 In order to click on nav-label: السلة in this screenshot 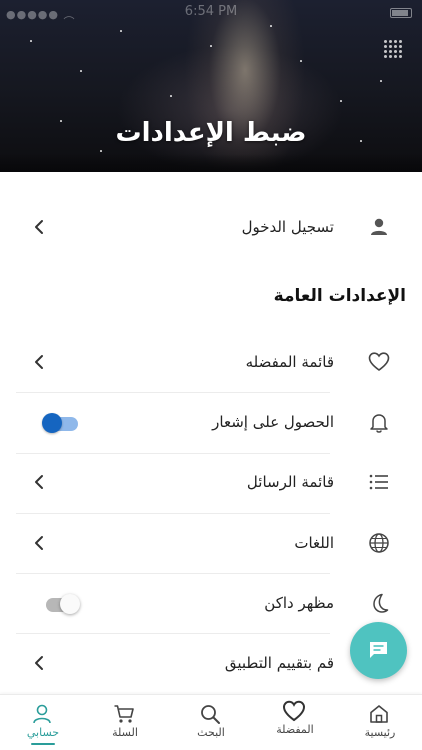, I will do `click(125, 732)`.